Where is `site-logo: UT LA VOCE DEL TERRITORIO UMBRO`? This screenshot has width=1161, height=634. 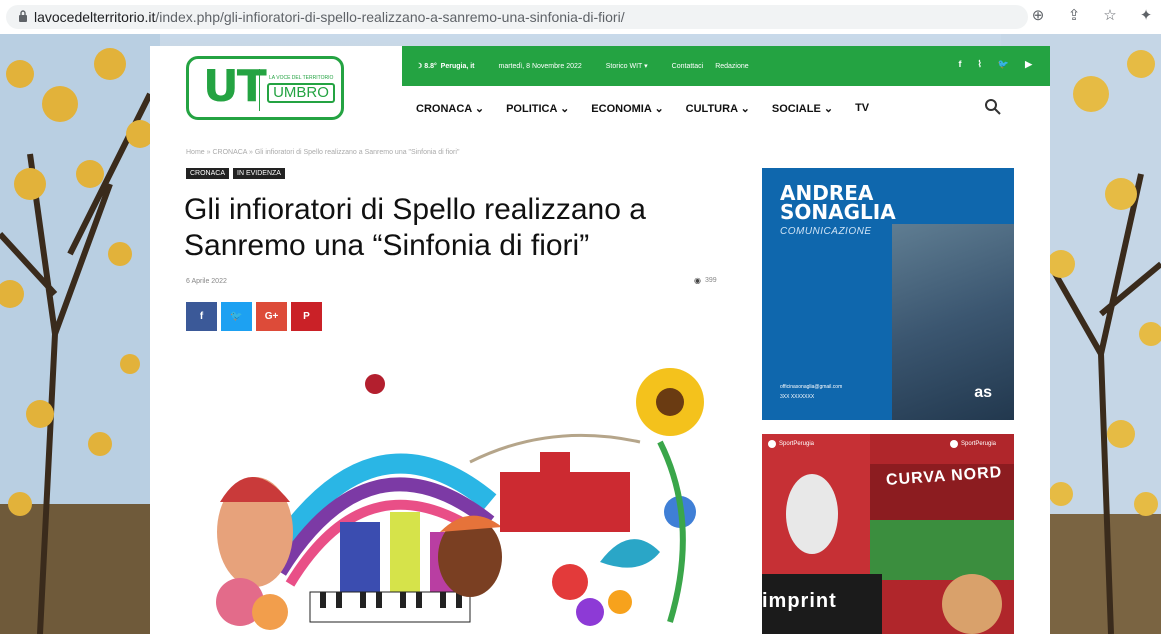
site-logo: UT LA VOCE DEL TERRITORIO UMBRO is located at coordinates (265, 88).